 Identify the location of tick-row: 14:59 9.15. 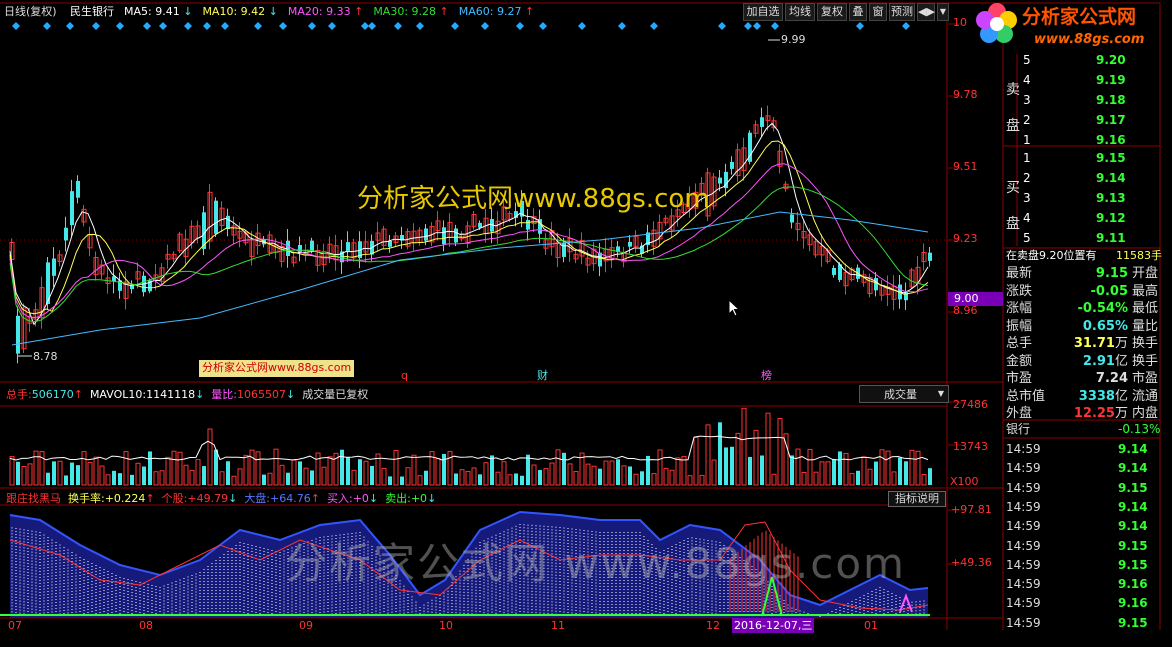
(1082, 565).